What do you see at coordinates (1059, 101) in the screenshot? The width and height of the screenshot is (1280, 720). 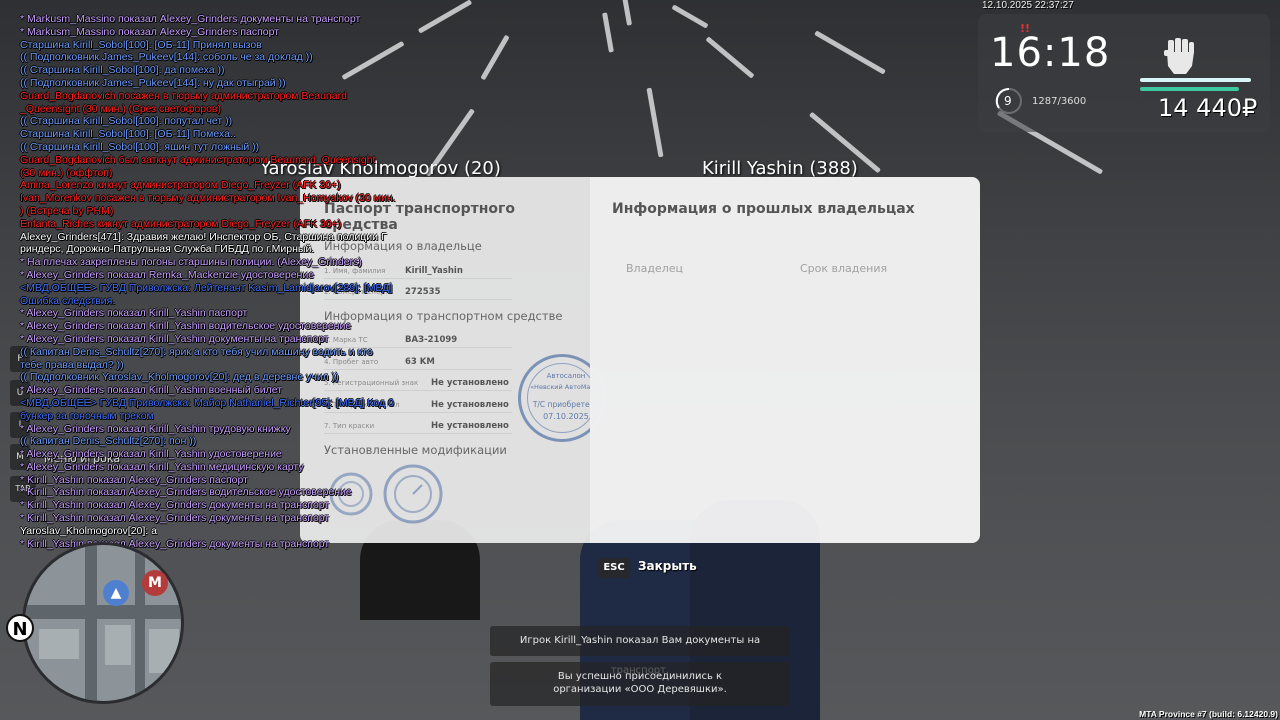 I see `hud-exp: 1287/3600` at bounding box center [1059, 101].